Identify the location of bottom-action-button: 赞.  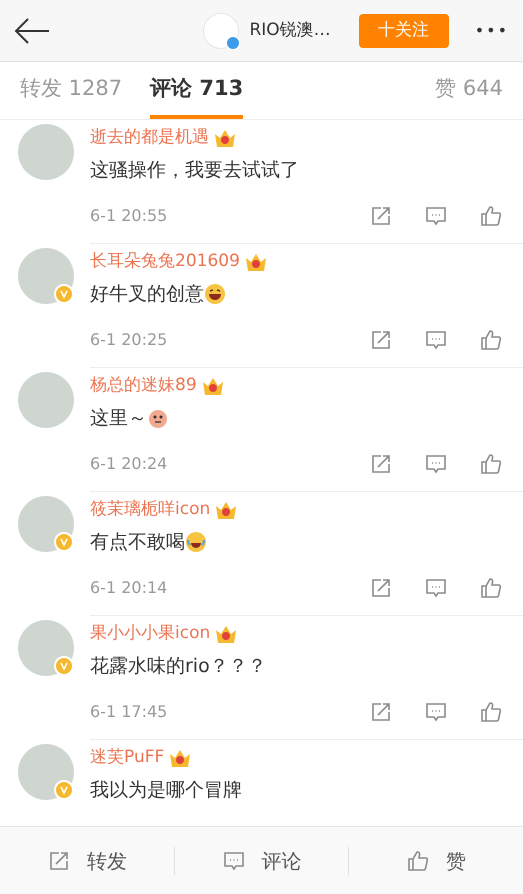
(436, 861).